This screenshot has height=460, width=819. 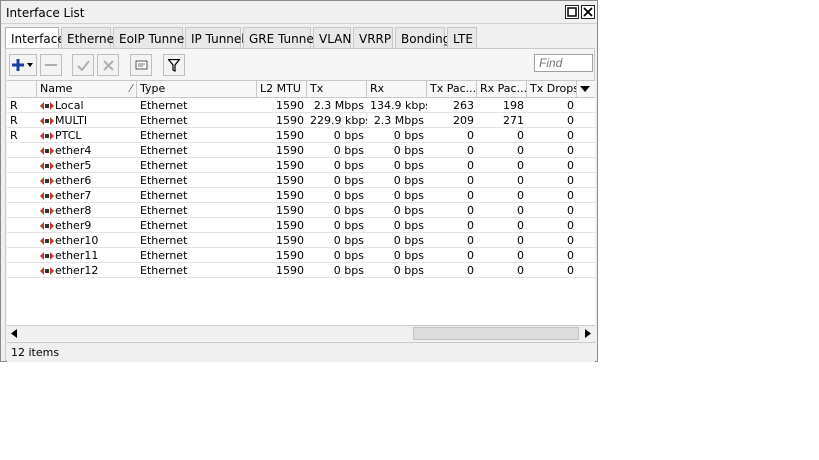 What do you see at coordinates (197, 89) in the screenshot?
I see `column-header-type: Type` at bounding box center [197, 89].